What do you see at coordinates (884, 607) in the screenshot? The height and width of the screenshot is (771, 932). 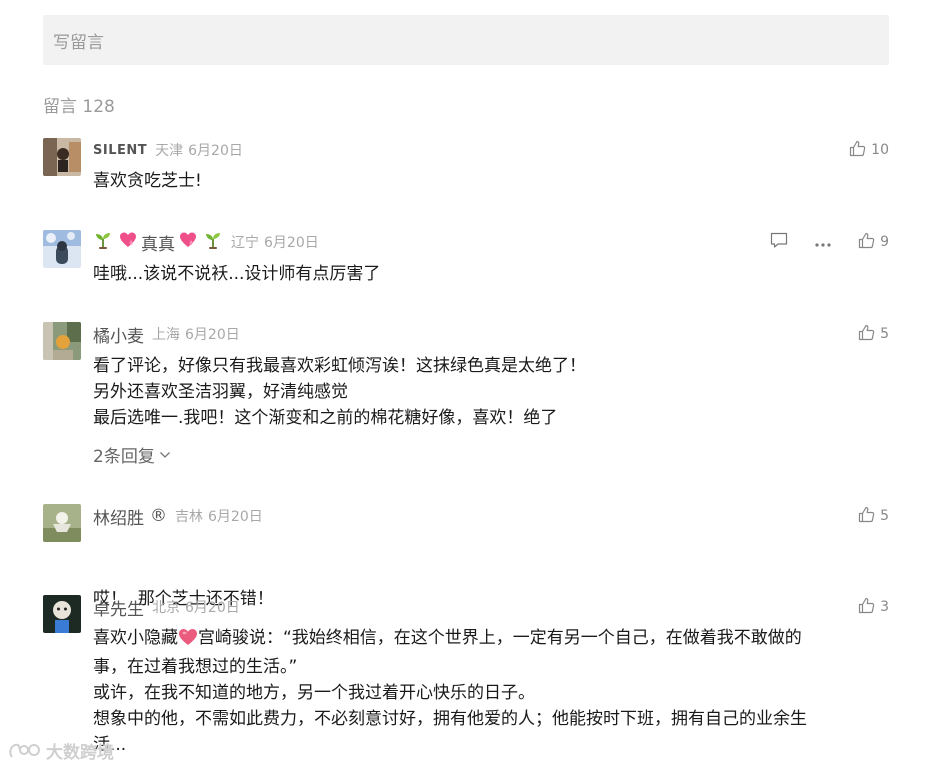 I see `like-count: 3` at bounding box center [884, 607].